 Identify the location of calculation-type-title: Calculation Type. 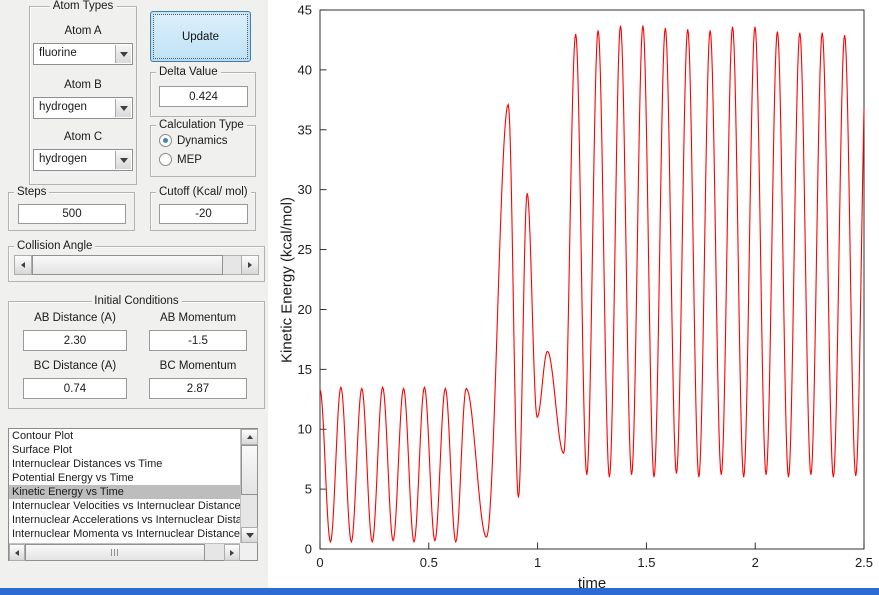
(201, 125).